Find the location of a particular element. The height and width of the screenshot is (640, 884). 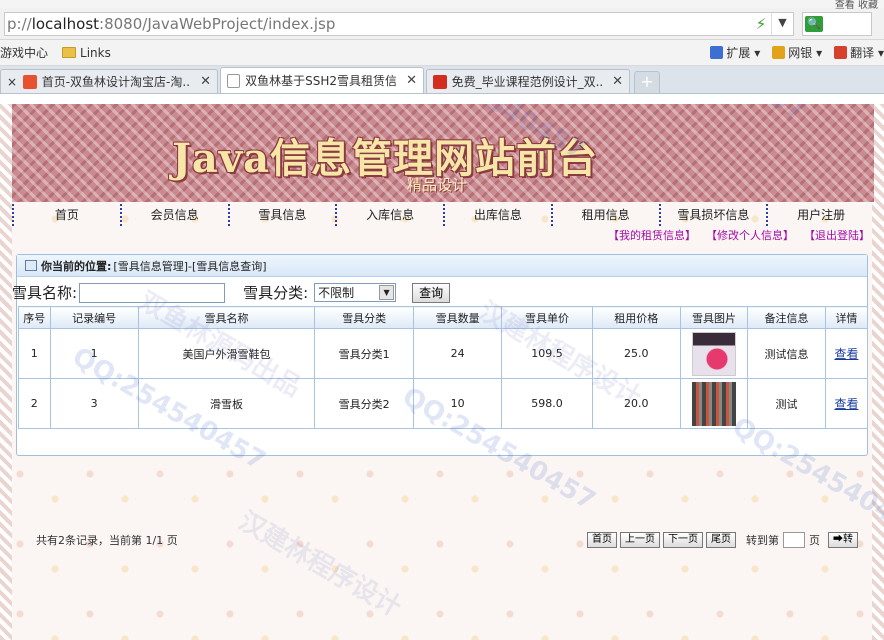

user-links: 【我的租赁信息】 【修改个人信息】 【退出登陆】 is located at coordinates (739, 235).